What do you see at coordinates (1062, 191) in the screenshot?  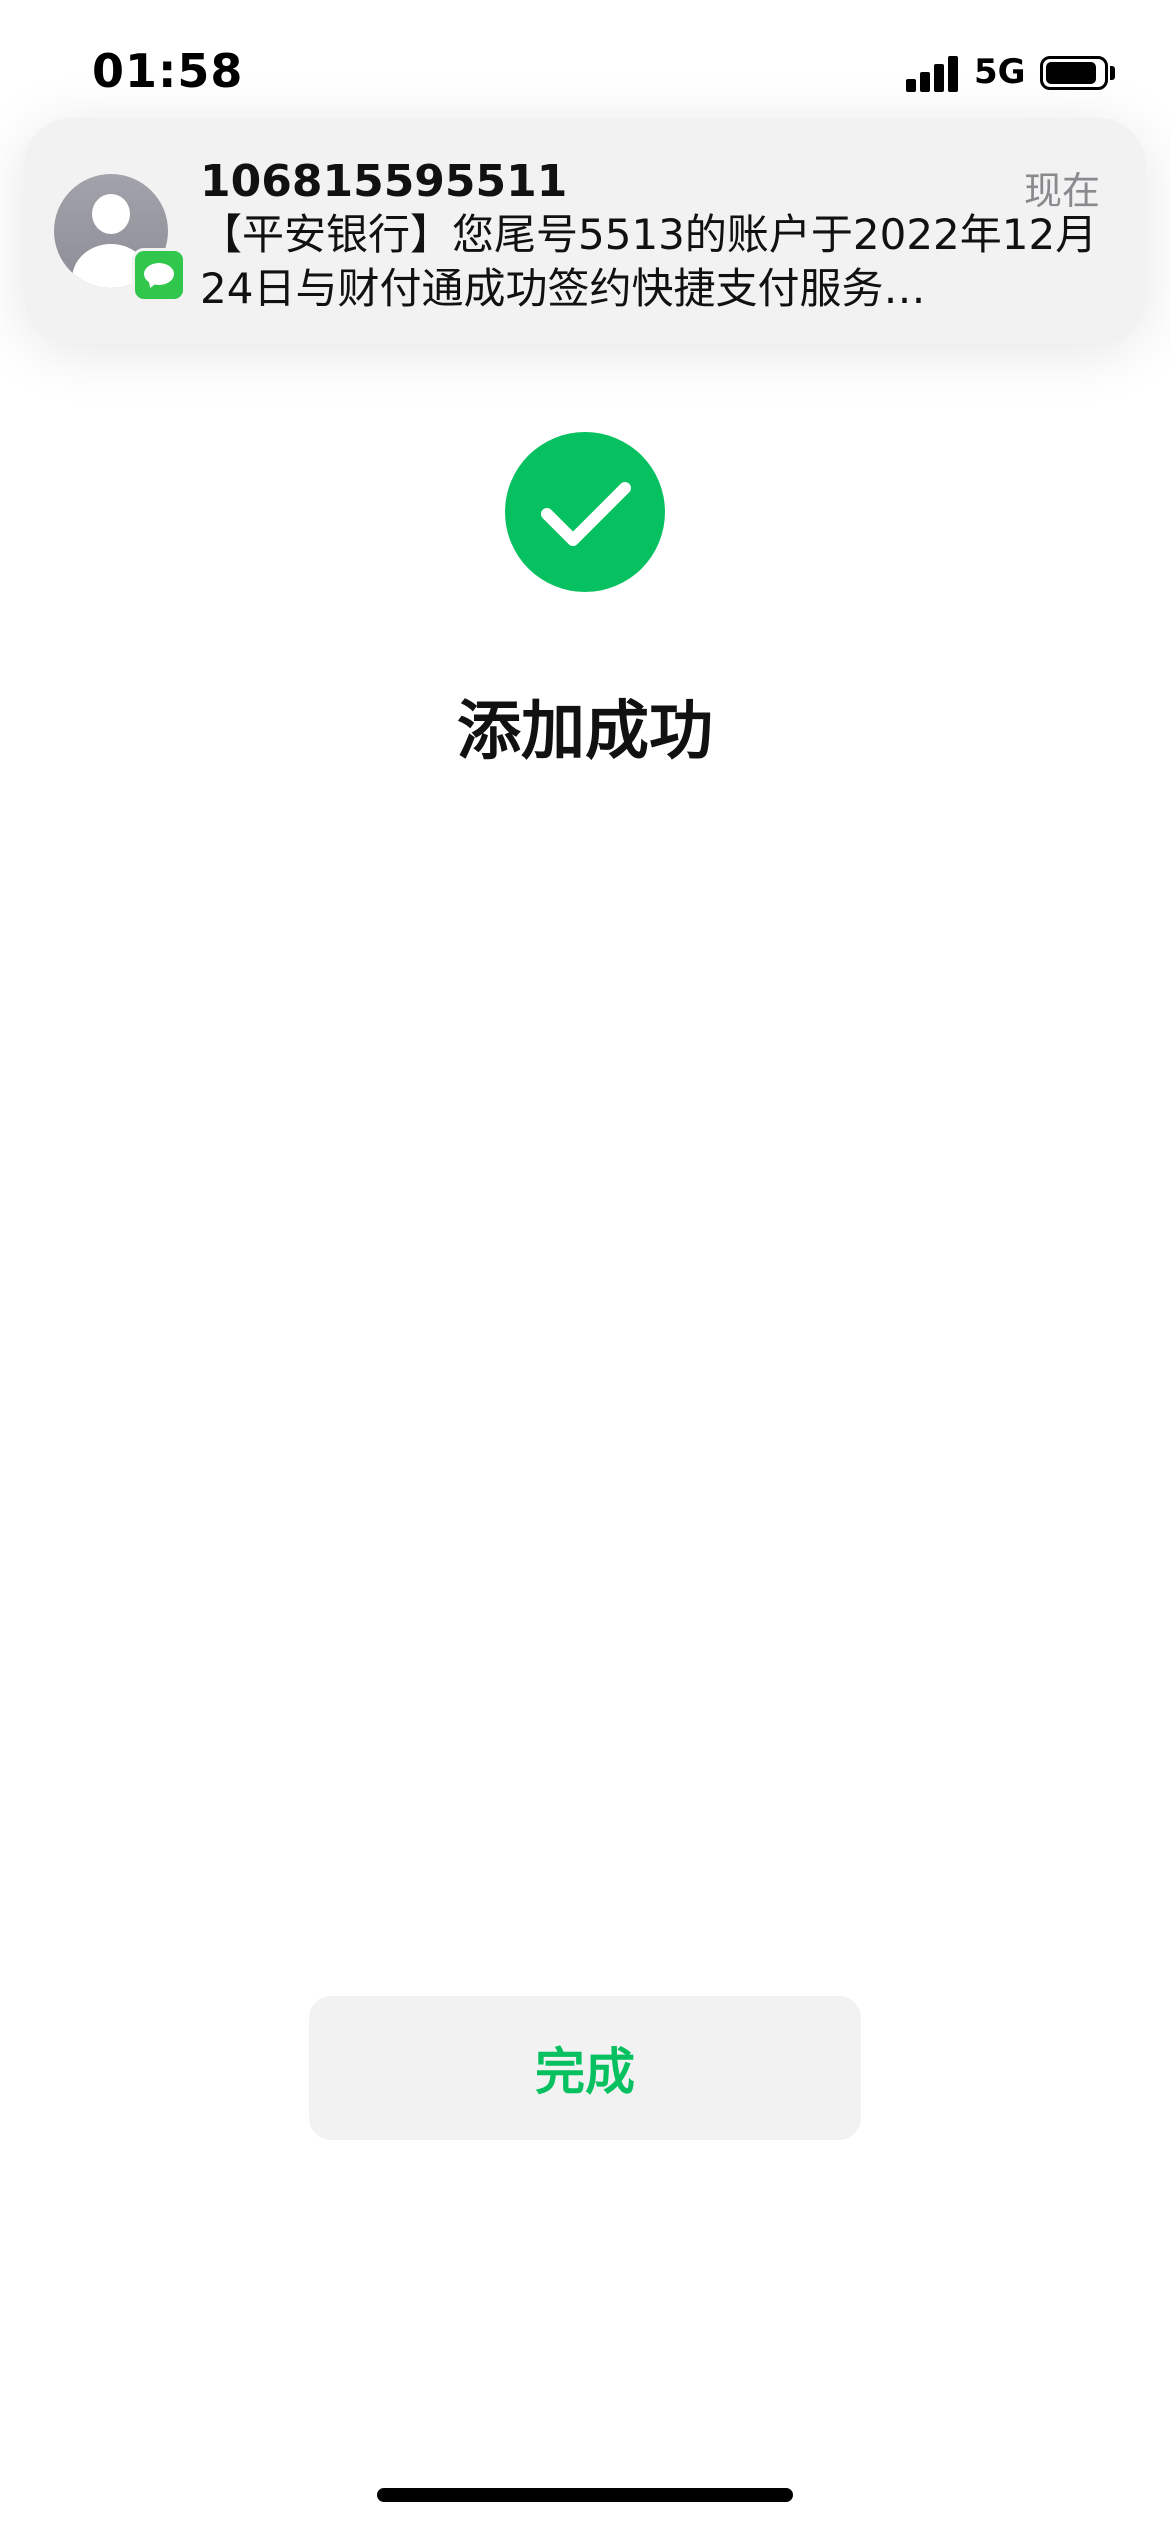 I see `notification-time: 现在` at bounding box center [1062, 191].